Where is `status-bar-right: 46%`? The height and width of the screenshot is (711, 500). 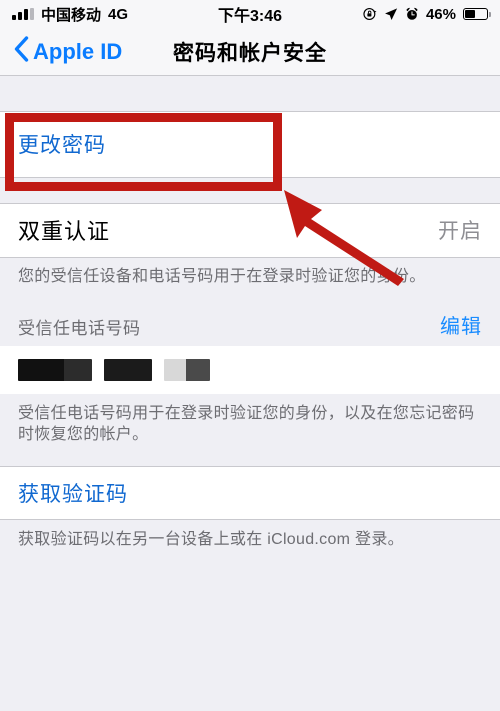 status-bar-right: 46% is located at coordinates (427, 14).